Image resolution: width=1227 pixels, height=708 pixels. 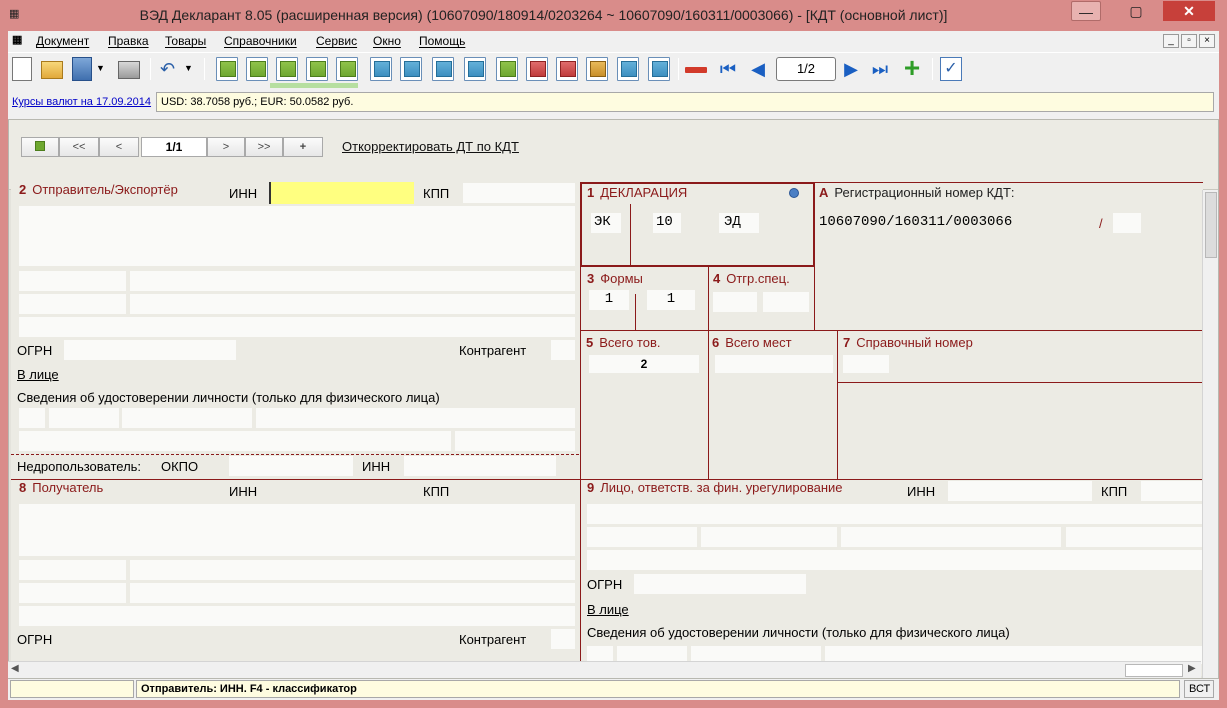 I want to click on sender-id-issuer-input, so click(x=415, y=418).